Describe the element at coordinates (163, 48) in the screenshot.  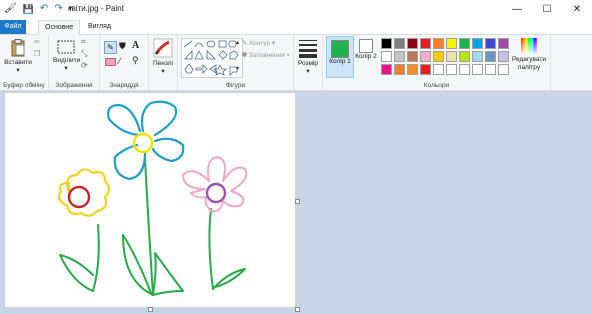
I see `brush-icon` at that location.